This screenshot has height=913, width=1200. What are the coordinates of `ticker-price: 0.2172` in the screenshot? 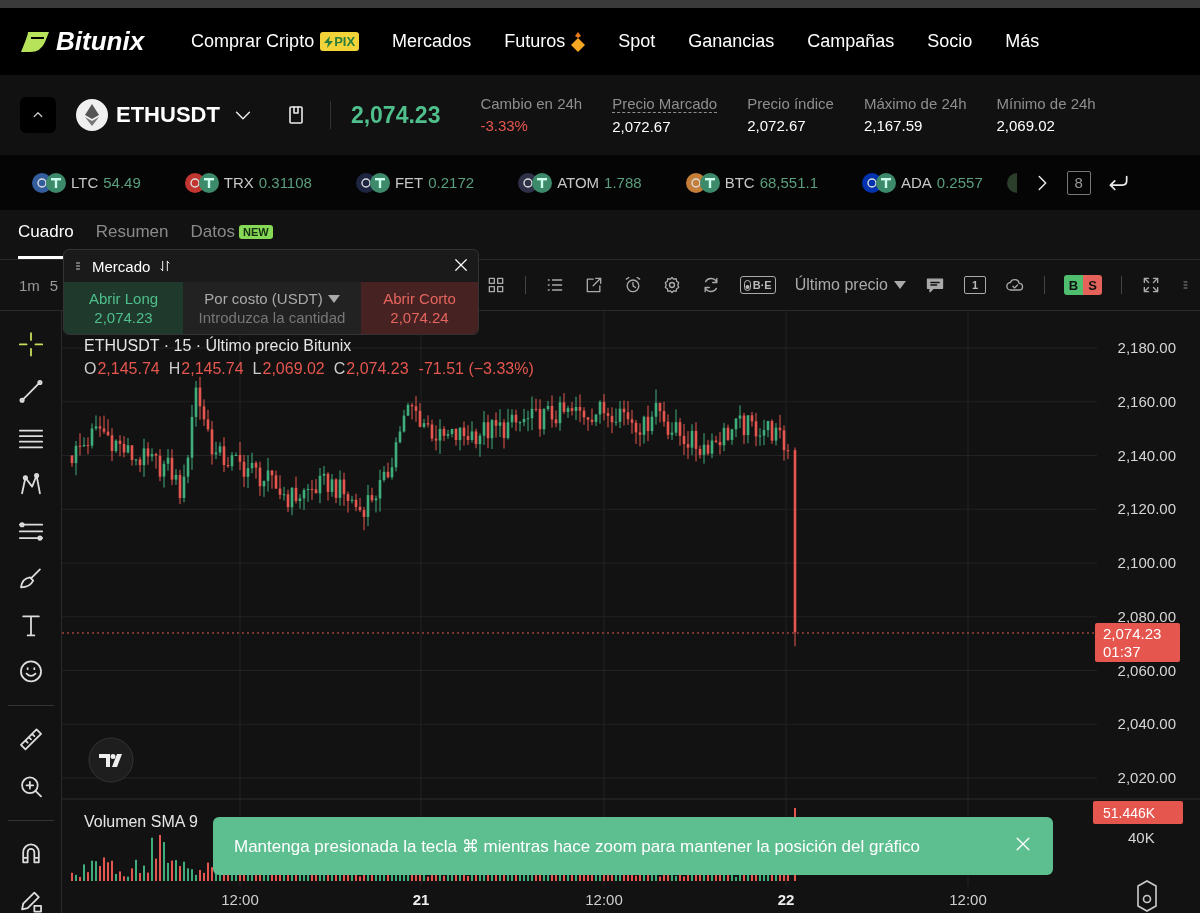 It's located at (451, 182).